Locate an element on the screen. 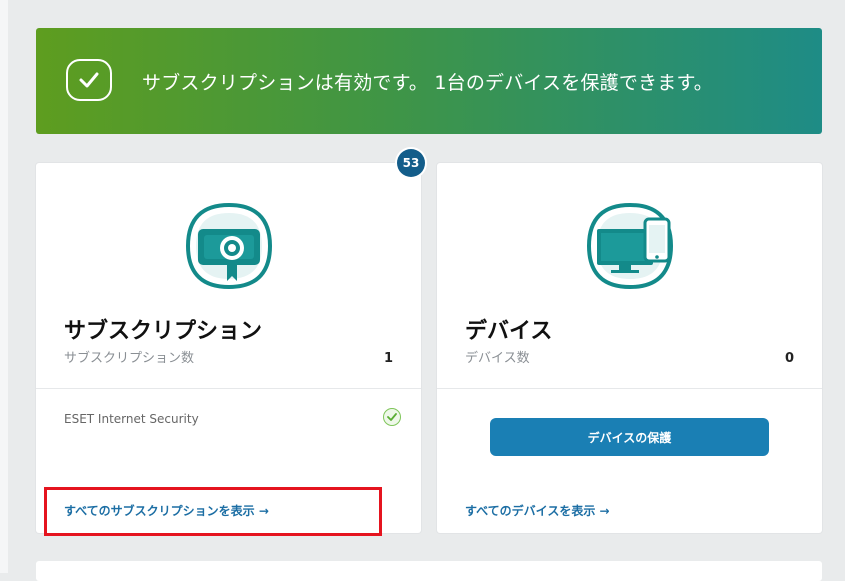 The width and height of the screenshot is (845, 581). notification-badge: 53 is located at coordinates (411, 163).